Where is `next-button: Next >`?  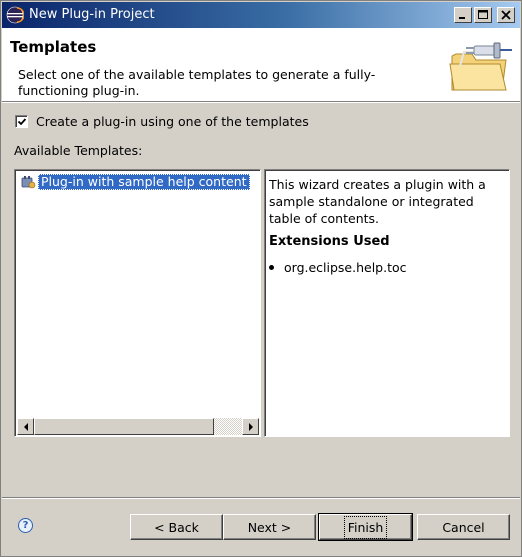
next-button: Next > is located at coordinates (269, 527).